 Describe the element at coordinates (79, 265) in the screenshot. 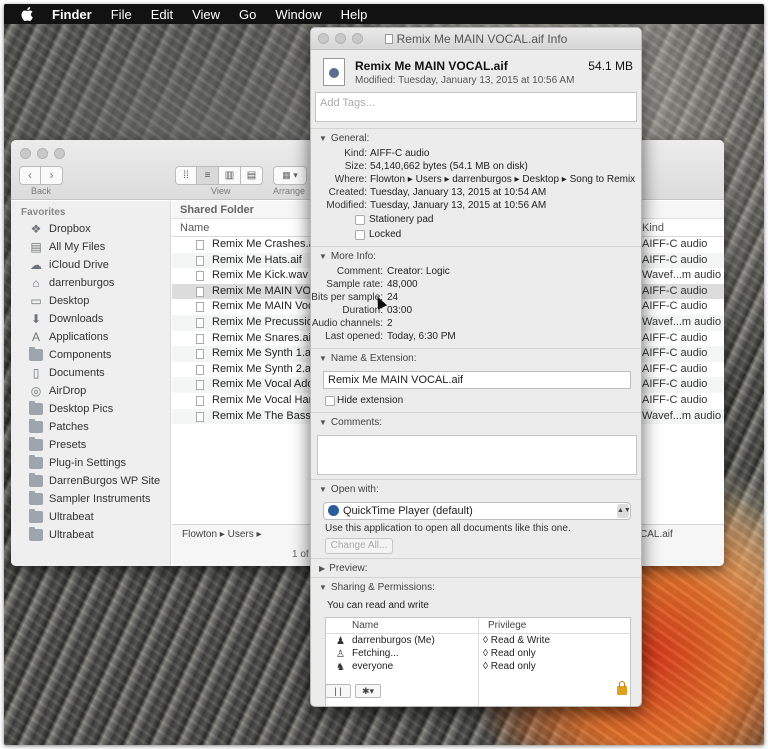

I see `sidebar-item-label: iCloud Drive` at that location.